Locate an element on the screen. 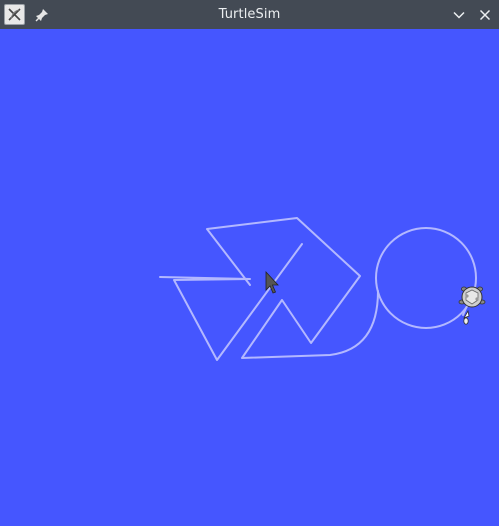 The height and width of the screenshot is (526, 499). chevron-down-icon is located at coordinates (458, 15).